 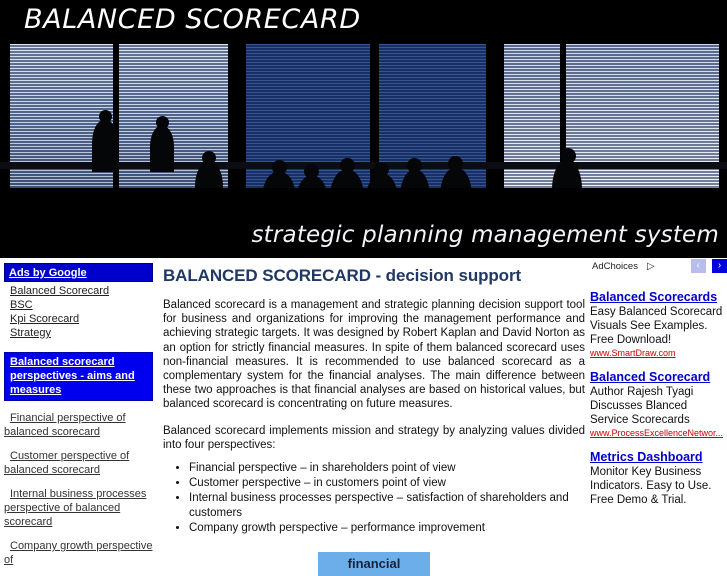 I want to click on sidebar-item-company-growth-label: Company growth perspective of, so click(x=78, y=553).